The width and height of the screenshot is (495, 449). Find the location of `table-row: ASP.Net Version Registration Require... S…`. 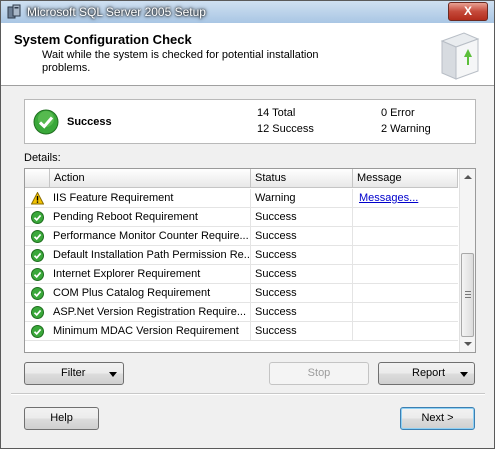

table-row: ASP.Net Version Registration Require... S… is located at coordinates (241, 312).